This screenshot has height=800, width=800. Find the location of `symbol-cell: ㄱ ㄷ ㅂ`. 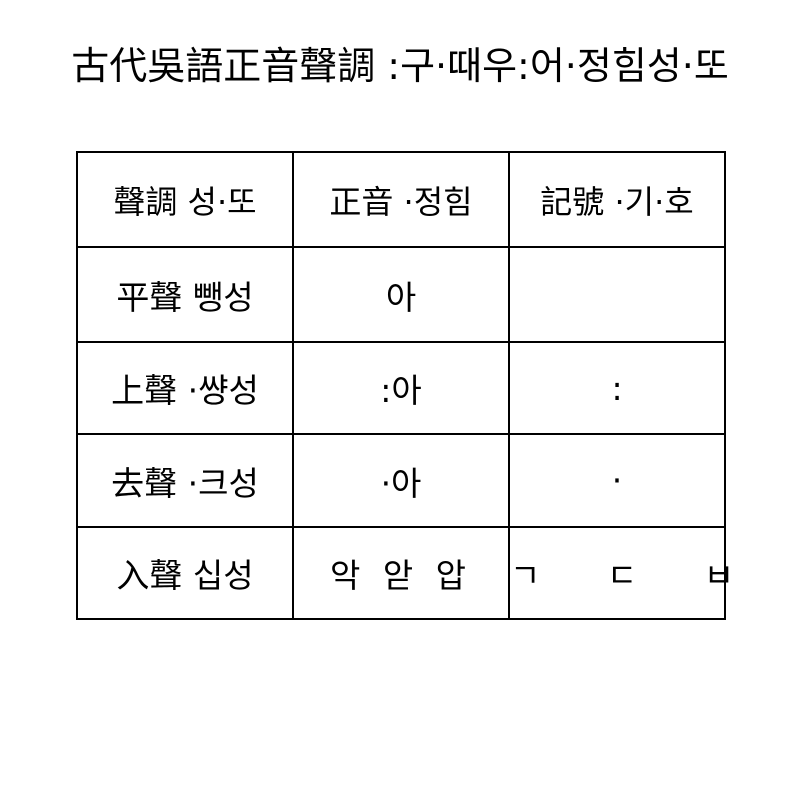

symbol-cell: ㄱ ㄷ ㅂ is located at coordinates (621, 573).